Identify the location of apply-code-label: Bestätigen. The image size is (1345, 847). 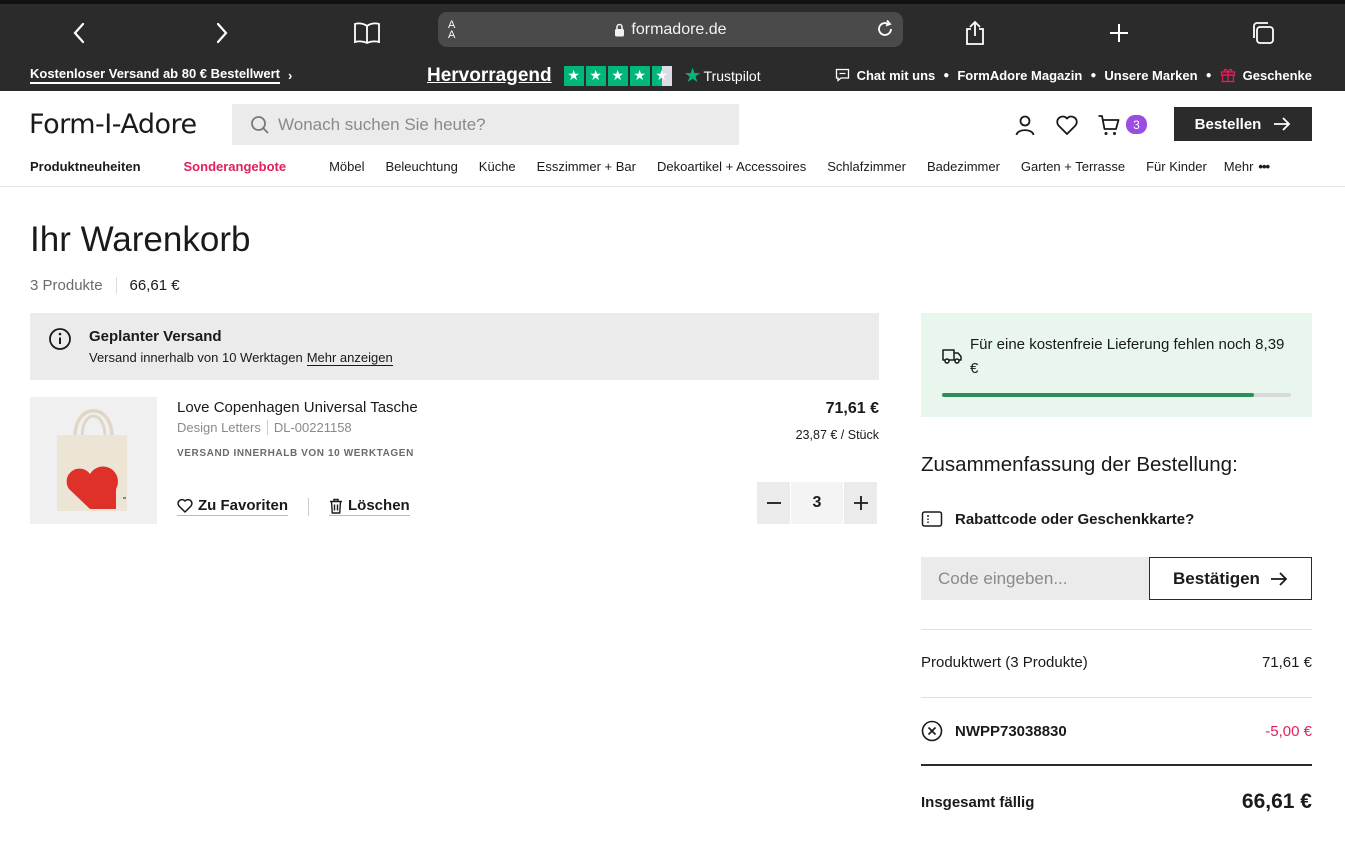
(1216, 578).